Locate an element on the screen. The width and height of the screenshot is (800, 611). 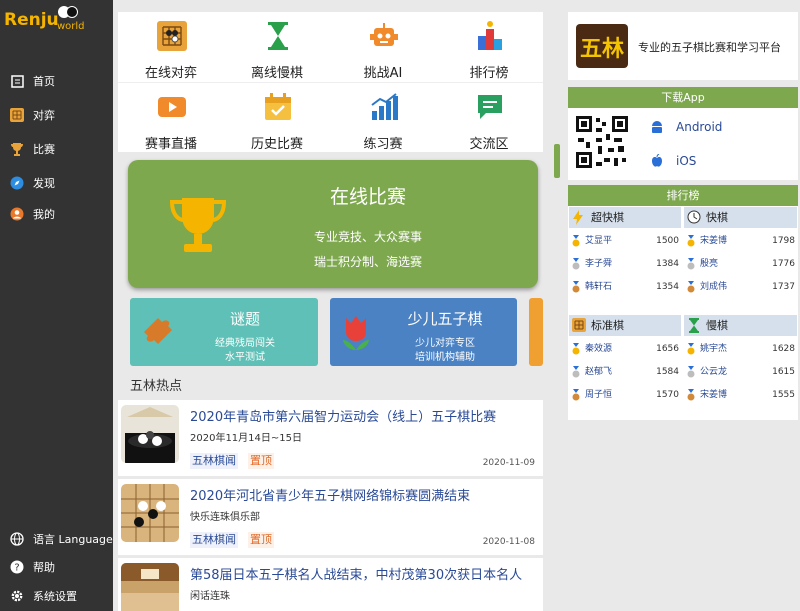
grid-item-label: 历史比赛 is located at coordinates (276, 144).